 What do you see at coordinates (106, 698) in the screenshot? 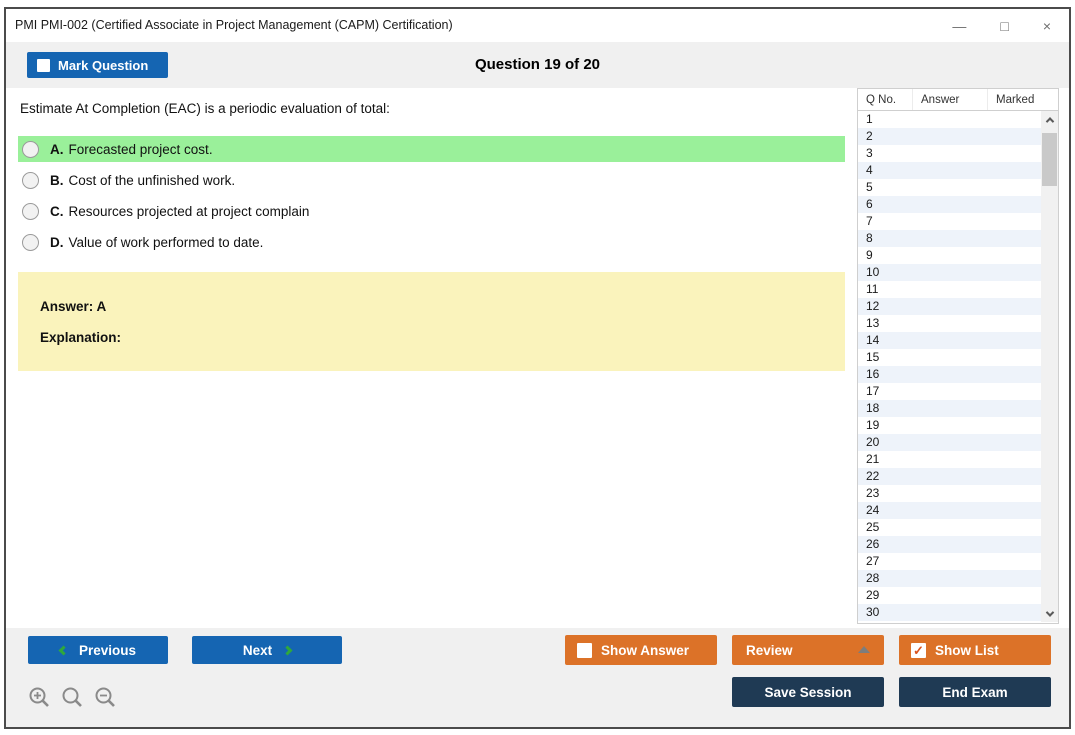
I see `zoom-out-icon` at bounding box center [106, 698].